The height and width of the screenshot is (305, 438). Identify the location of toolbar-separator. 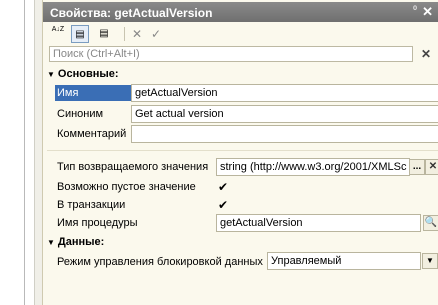
(124, 34).